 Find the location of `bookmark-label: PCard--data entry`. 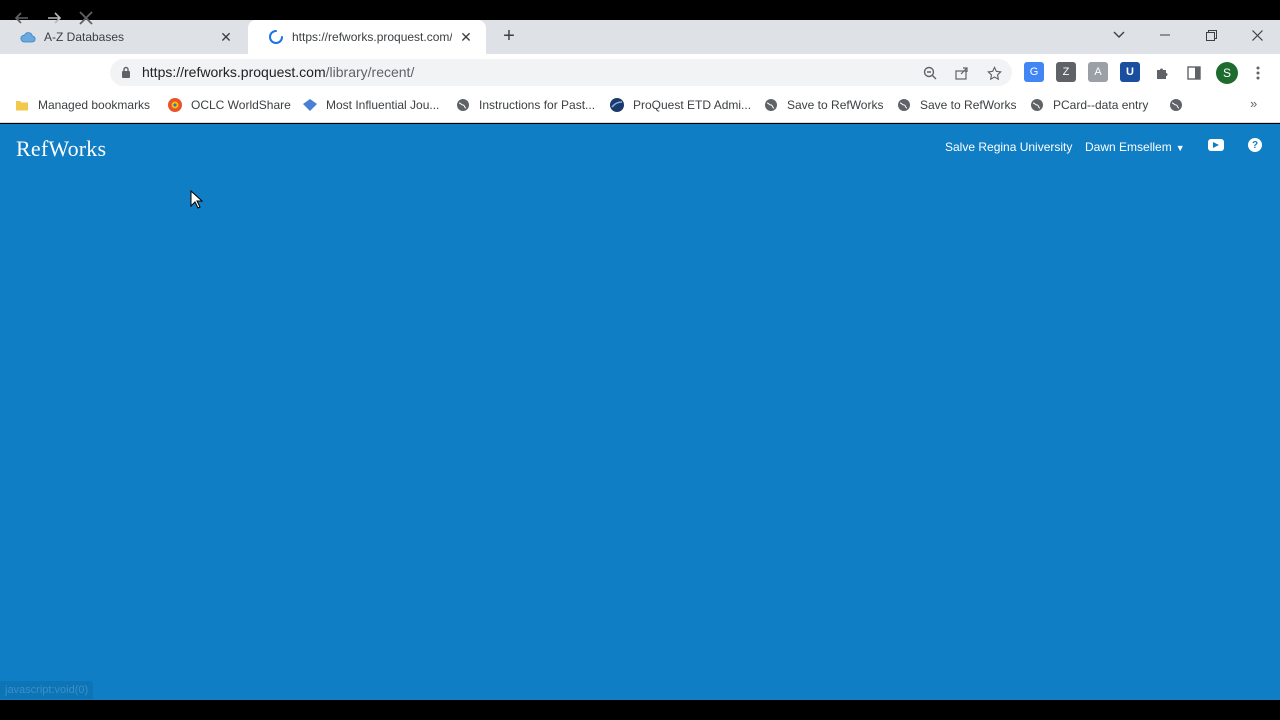

bookmark-label: PCard--data entry is located at coordinates (1101, 105).